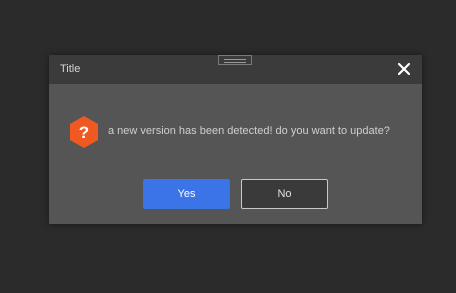 The height and width of the screenshot is (293, 456). I want to click on no-button: No, so click(284, 194).